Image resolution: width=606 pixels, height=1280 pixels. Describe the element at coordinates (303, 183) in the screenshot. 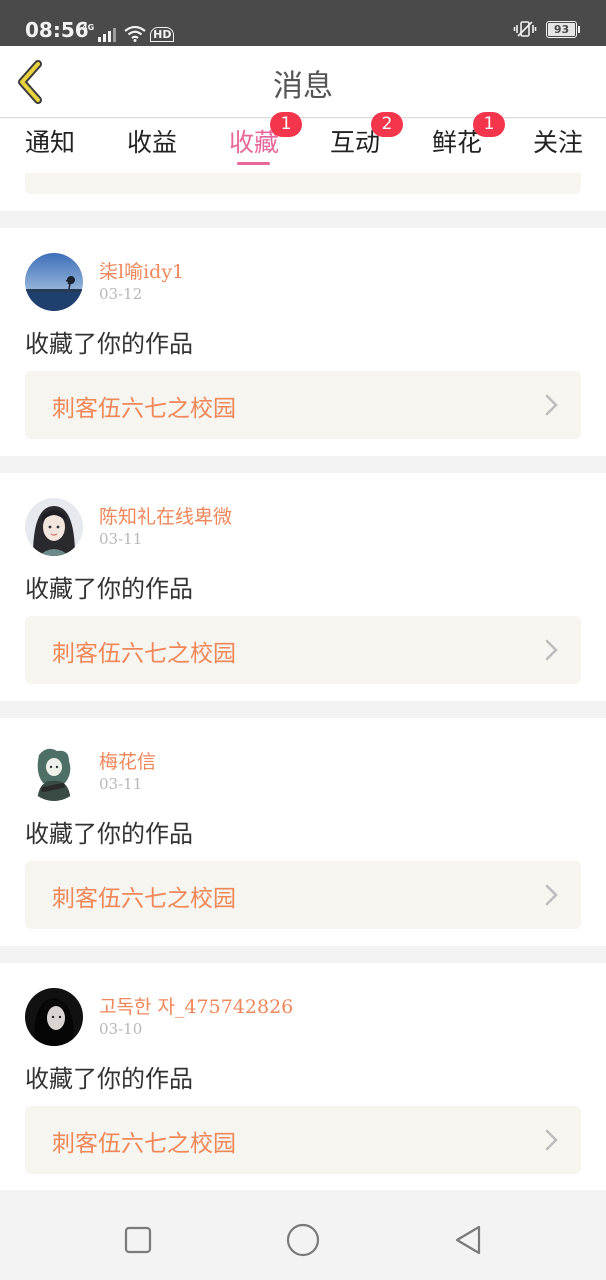

I see `work-link-partial` at that location.